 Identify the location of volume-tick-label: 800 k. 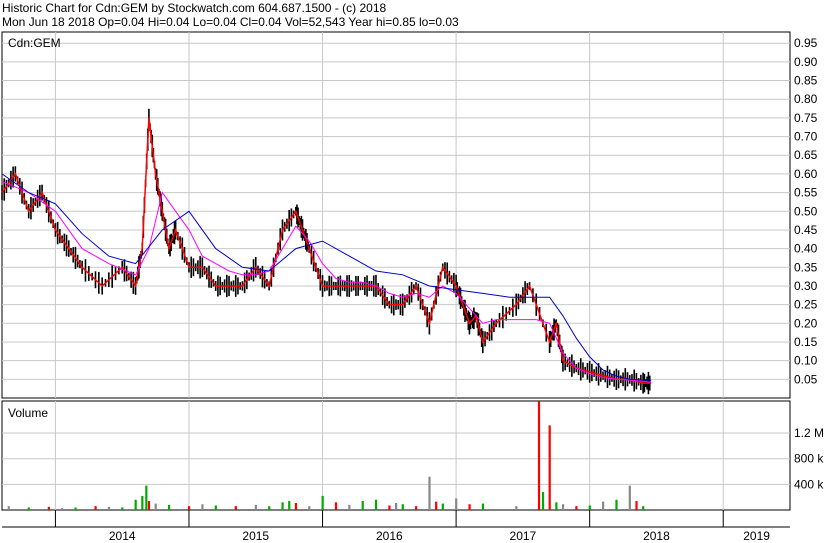
(809, 459).